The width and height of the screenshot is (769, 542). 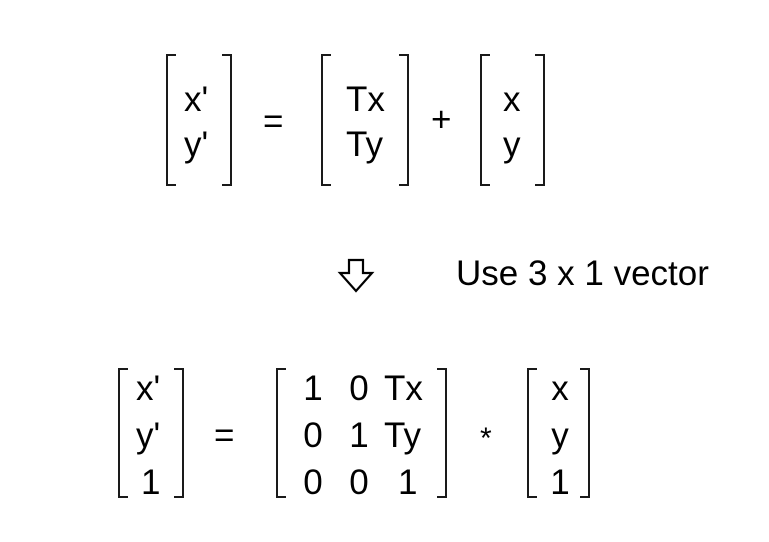 What do you see at coordinates (441, 119) in the screenshot?
I see `plus-sign: +` at bounding box center [441, 119].